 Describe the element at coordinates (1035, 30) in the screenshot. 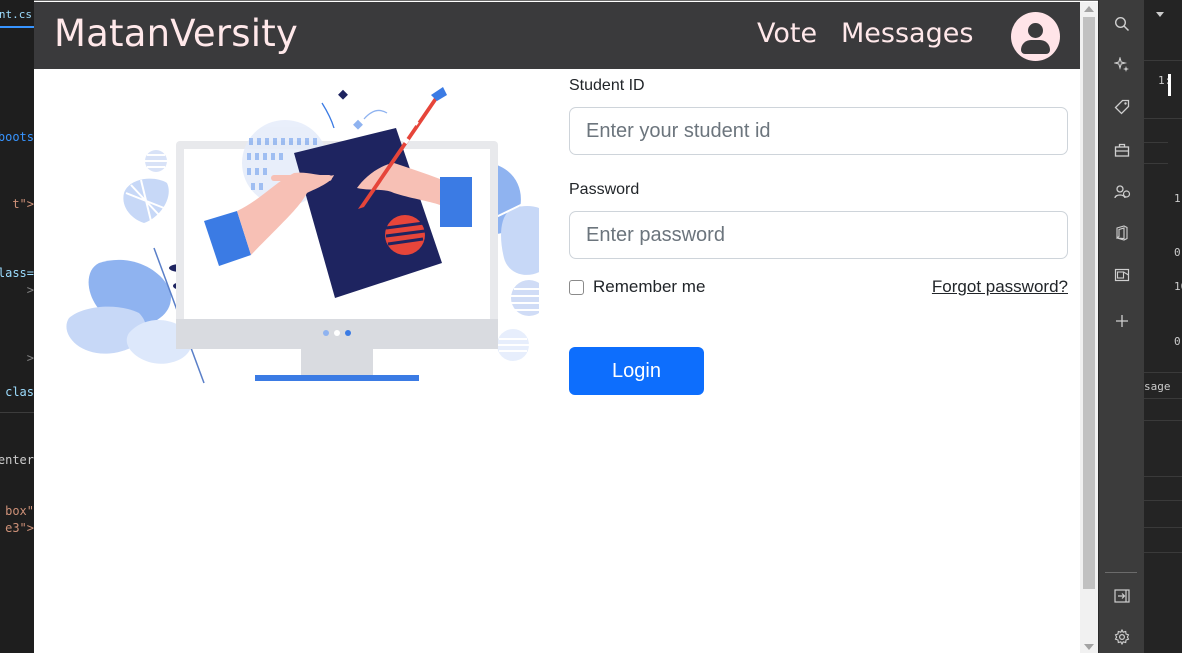

I see `avatar-head` at that location.